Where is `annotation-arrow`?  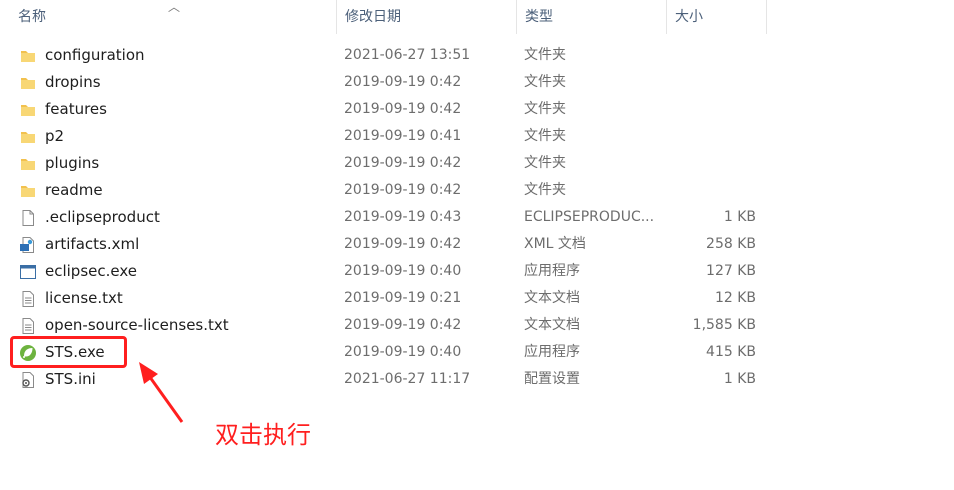
annotation-arrow is located at coordinates (161, 392).